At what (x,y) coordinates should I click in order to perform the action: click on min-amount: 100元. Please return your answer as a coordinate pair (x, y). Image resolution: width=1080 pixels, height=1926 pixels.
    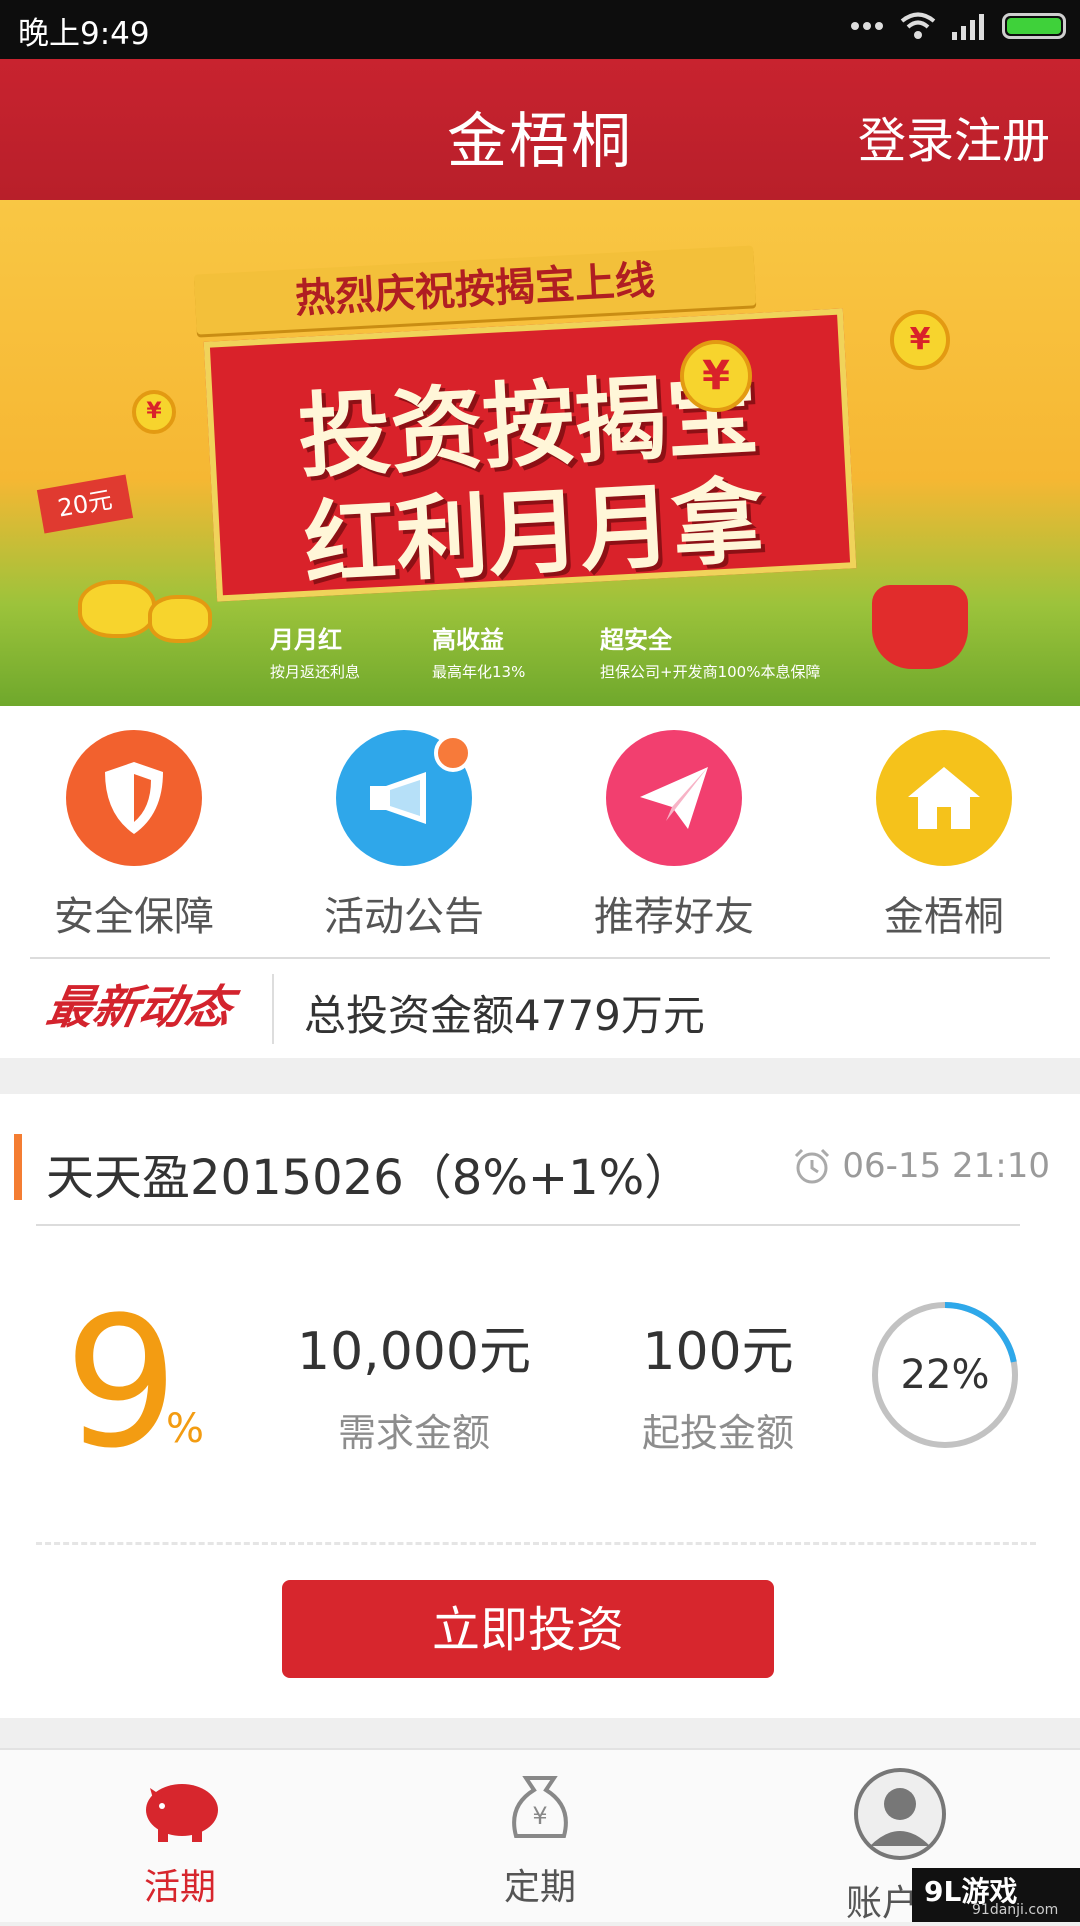
    Looking at the image, I should click on (718, 1352).